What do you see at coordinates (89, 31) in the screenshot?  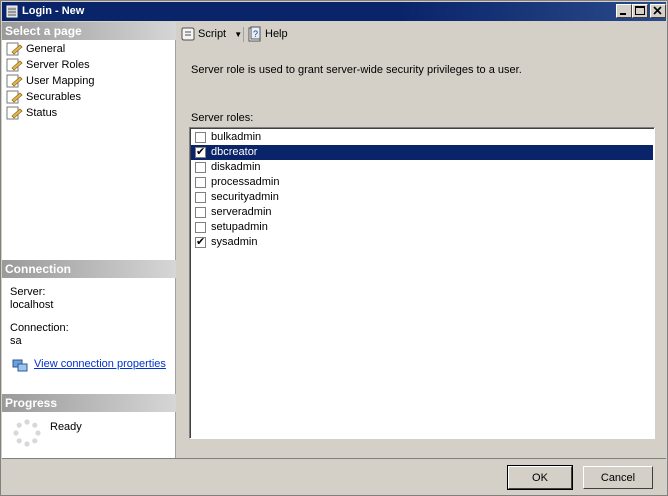 I see `select-page-header: Select a page` at bounding box center [89, 31].